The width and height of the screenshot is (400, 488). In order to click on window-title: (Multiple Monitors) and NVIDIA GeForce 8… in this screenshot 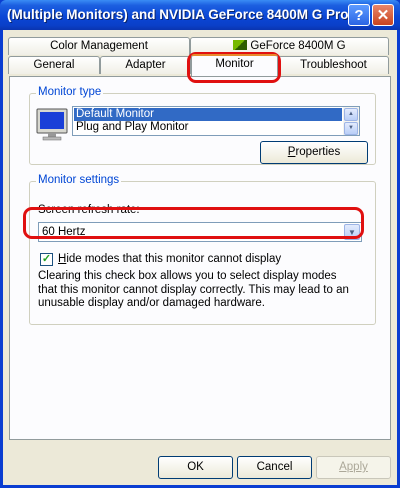, I will do `click(183, 14)`.